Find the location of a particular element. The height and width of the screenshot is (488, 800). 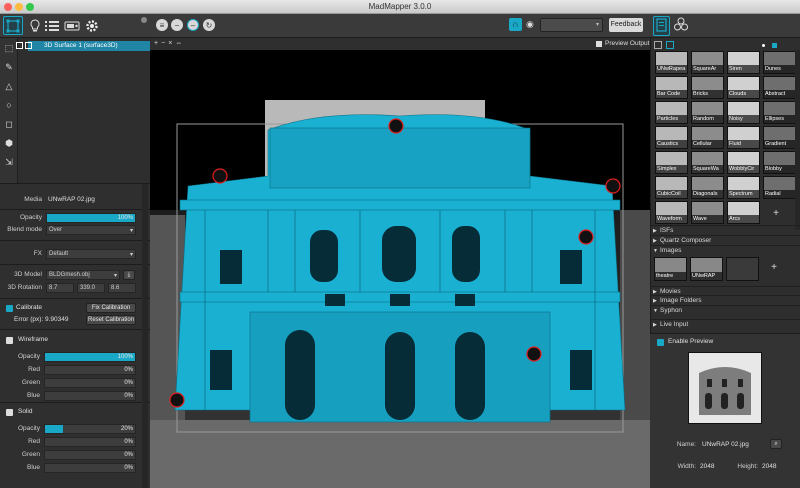

rotate-icon: ↻ is located at coordinates (209, 25).